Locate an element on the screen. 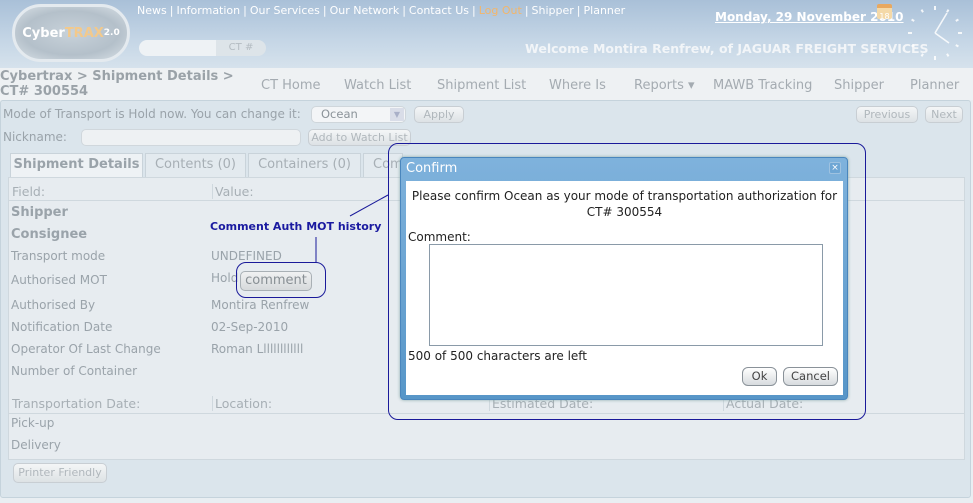  dialog-title: Confirm is located at coordinates (432, 168).